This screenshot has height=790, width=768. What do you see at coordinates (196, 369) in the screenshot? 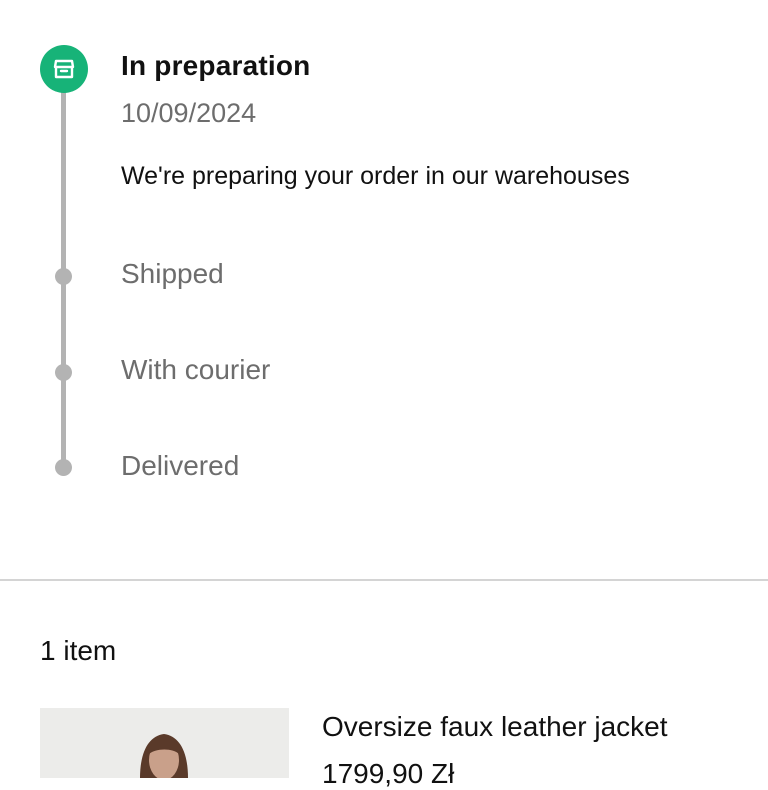
I see `step-label-with-courier: With courier` at bounding box center [196, 369].